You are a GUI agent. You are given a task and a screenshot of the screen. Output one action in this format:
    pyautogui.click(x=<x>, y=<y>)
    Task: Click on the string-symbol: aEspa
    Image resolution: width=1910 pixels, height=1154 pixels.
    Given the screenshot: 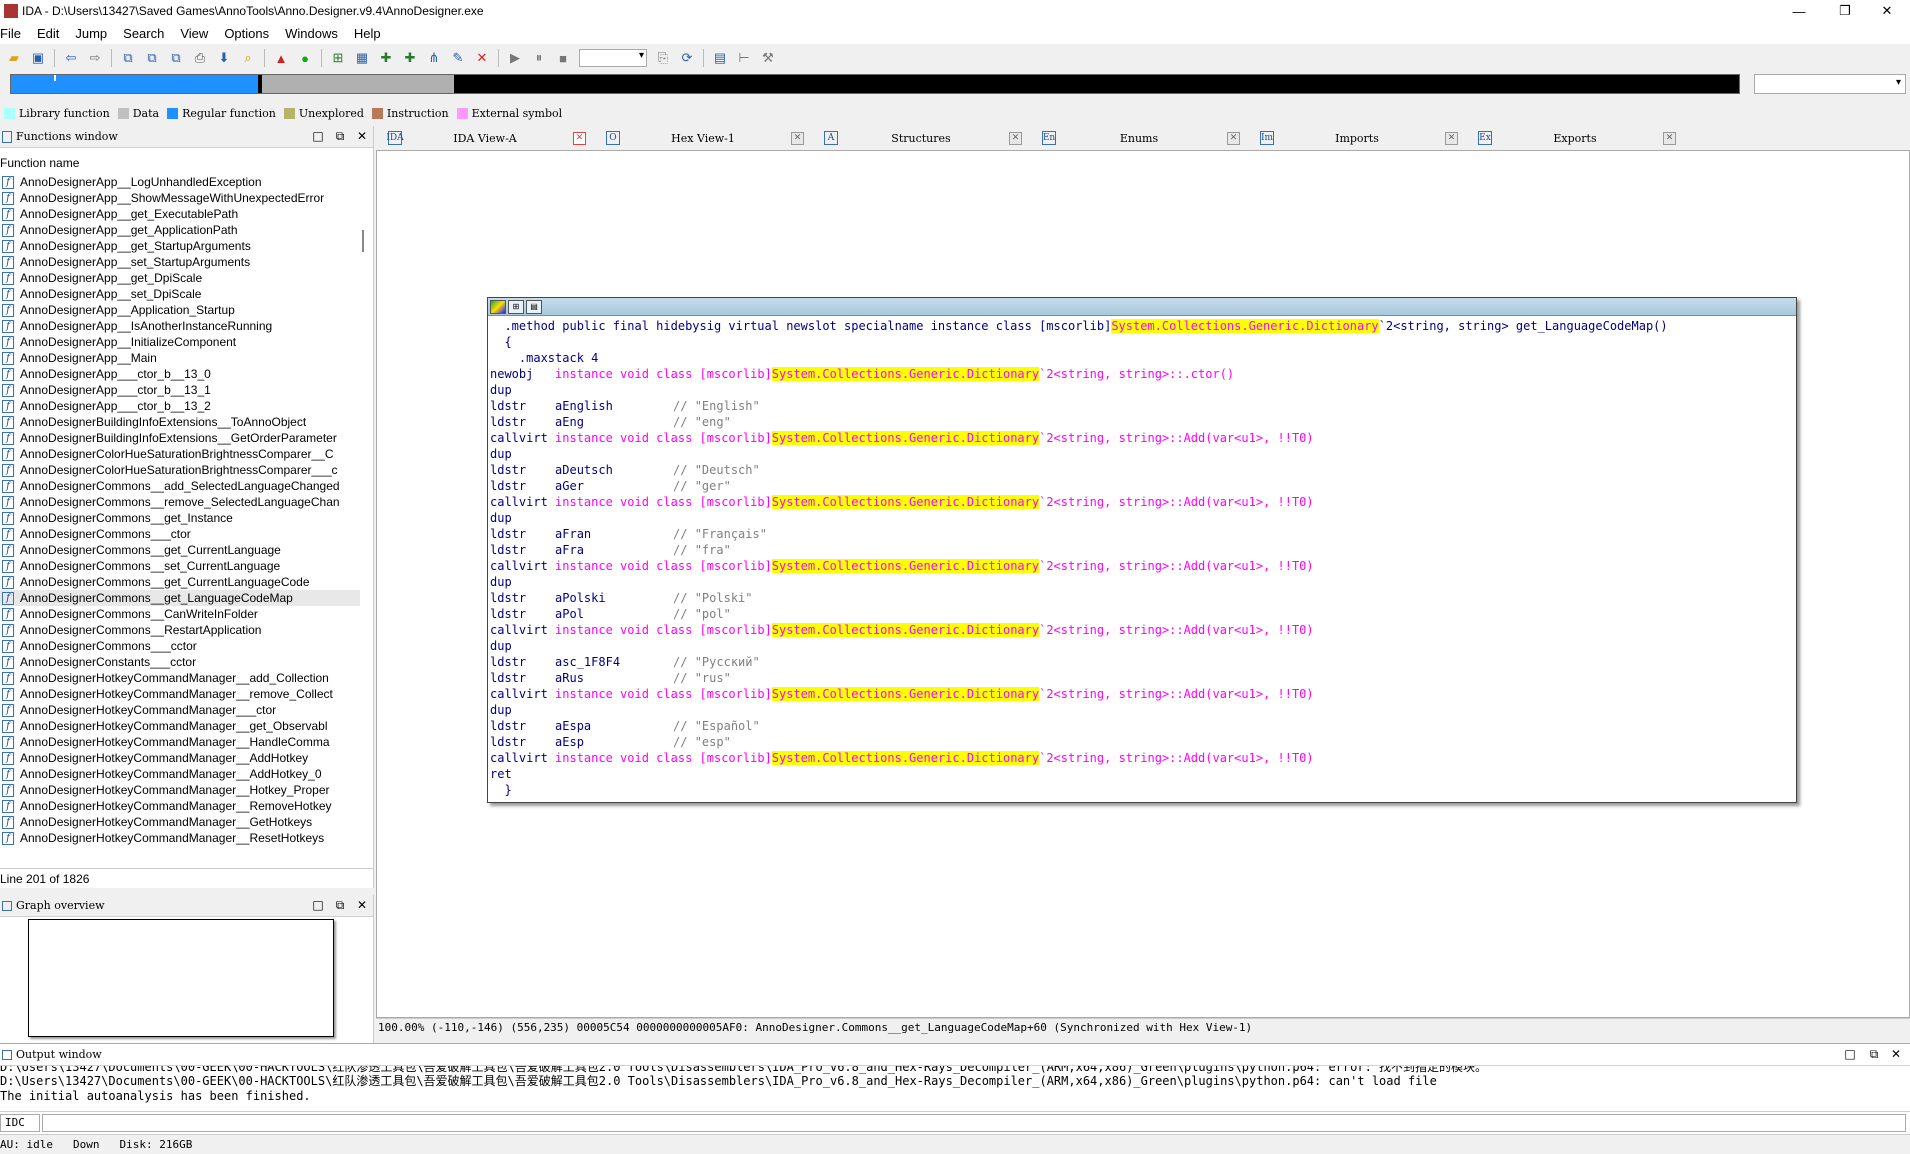 What is the action you would take?
    pyautogui.click(x=614, y=726)
    